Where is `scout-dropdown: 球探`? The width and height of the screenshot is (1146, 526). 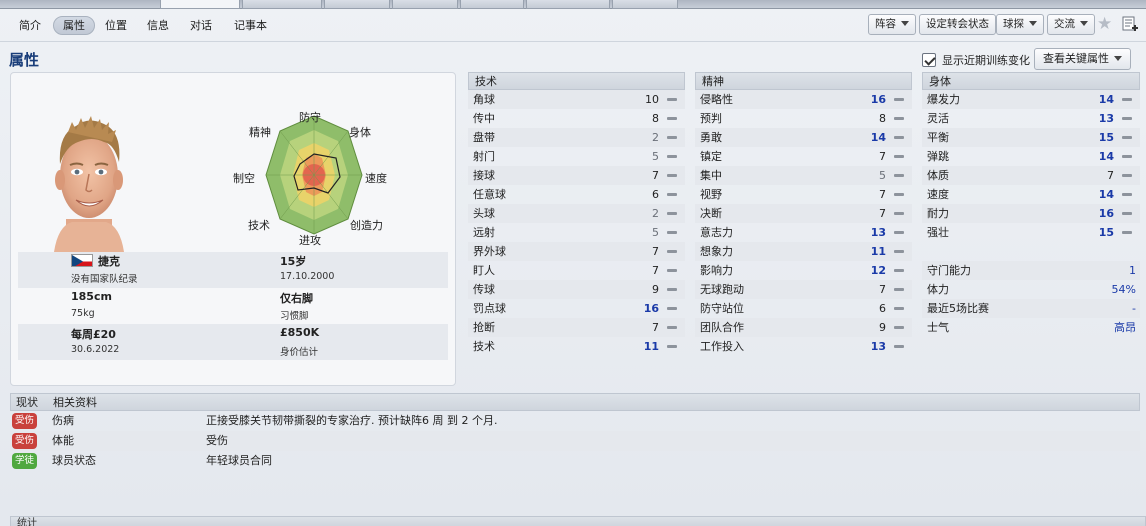
scout-dropdown: 球探 is located at coordinates (1020, 24).